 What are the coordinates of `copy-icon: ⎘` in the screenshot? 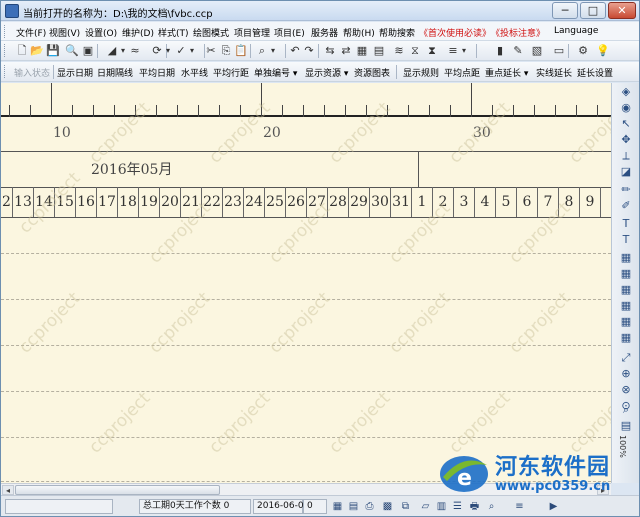 It's located at (226, 51).